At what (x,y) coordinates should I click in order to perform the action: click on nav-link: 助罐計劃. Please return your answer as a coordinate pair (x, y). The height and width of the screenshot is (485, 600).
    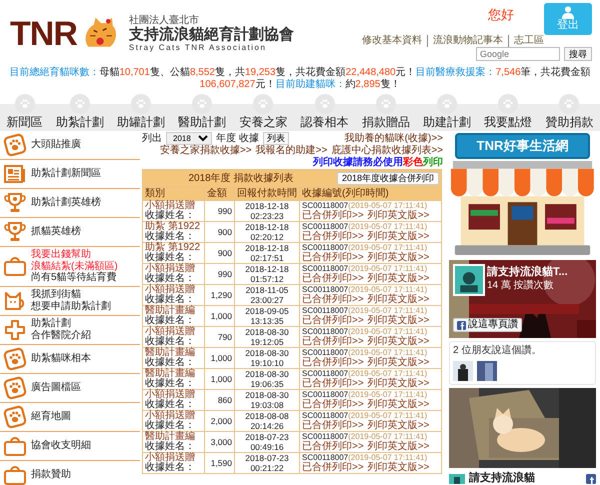
    Looking at the image, I should click on (141, 122).